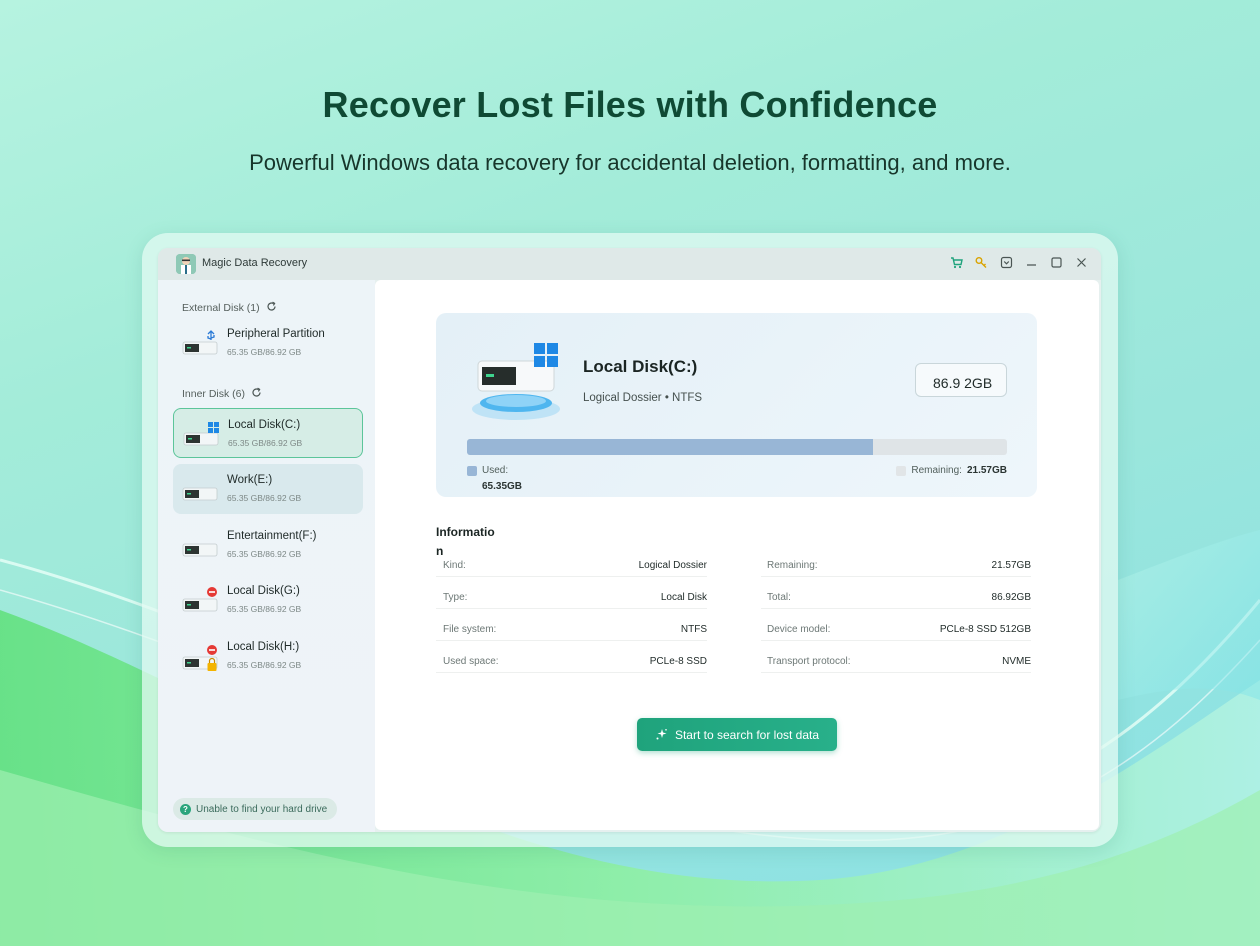 This screenshot has height=946, width=1260. Describe the element at coordinates (799, 629) in the screenshot. I see `info-key: Device model:` at that location.